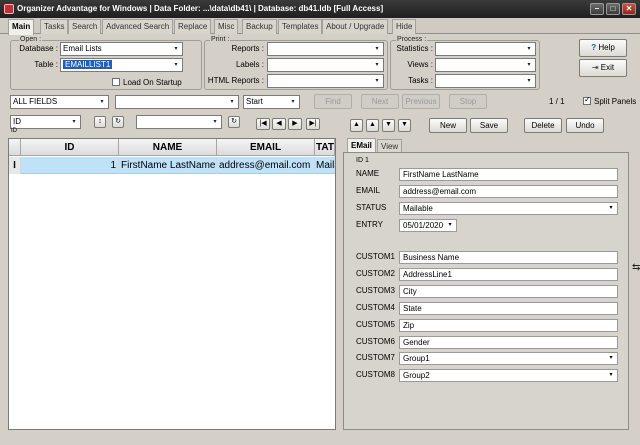 Image resolution: width=640 pixels, height=445 pixels. What do you see at coordinates (597, 9) in the screenshot?
I see `minimize-button: –` at bounding box center [597, 9].